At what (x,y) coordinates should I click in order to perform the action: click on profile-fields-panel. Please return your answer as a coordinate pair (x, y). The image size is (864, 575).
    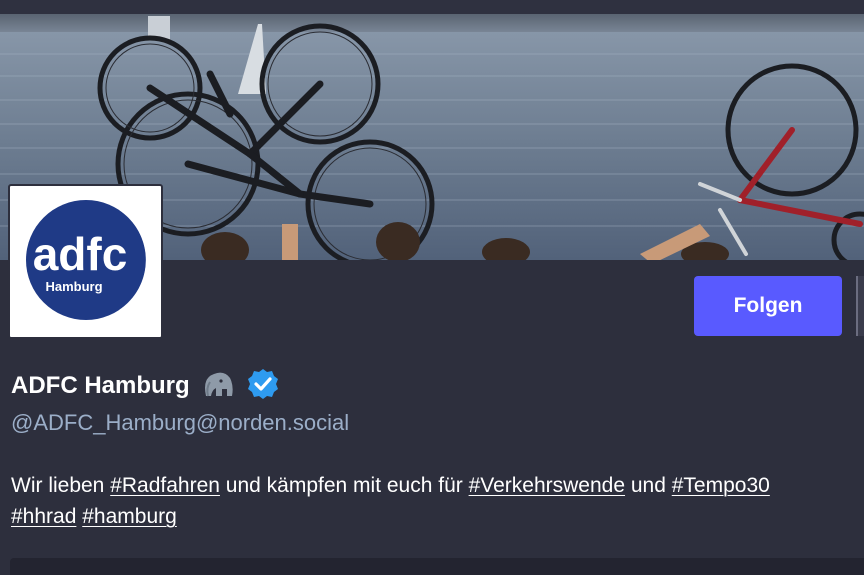
    Looking at the image, I should click on (437, 566).